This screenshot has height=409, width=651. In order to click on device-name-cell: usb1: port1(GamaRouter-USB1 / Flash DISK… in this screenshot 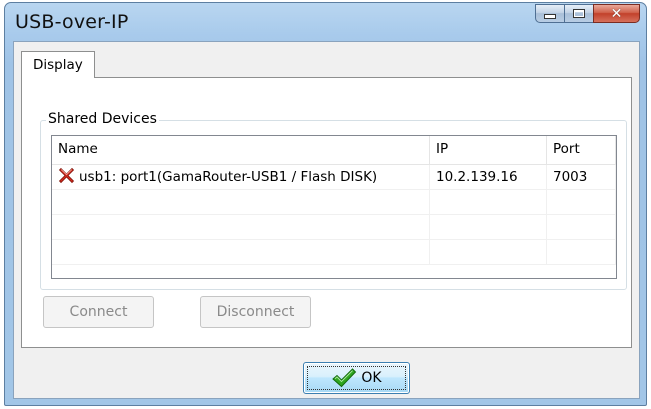, I will do `click(241, 177)`.